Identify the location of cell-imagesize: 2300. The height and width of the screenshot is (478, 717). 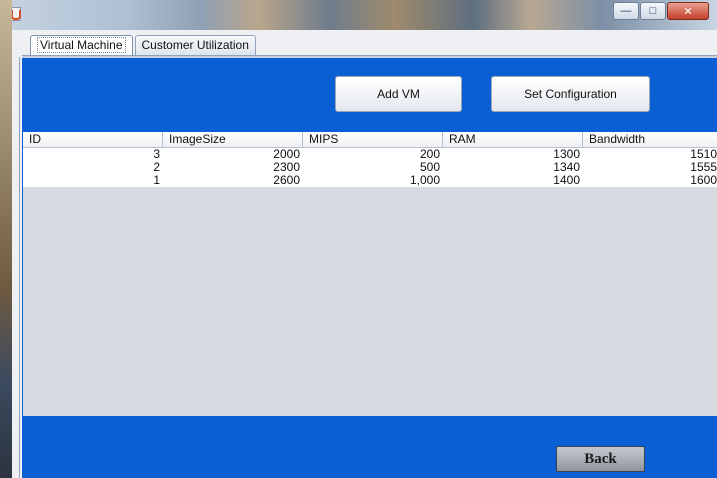
(286, 167).